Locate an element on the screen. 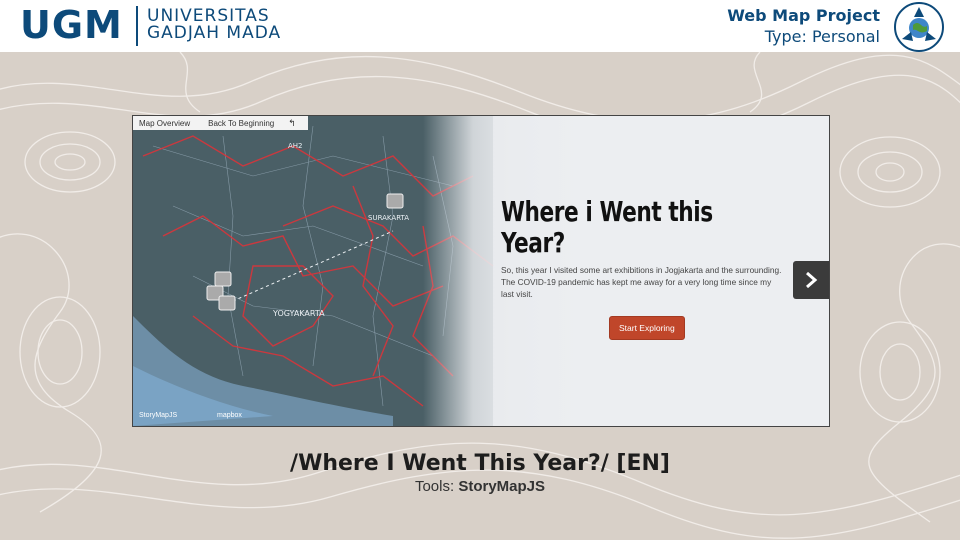 This screenshot has height=540, width=960. emblem-icon is located at coordinates (919, 27).